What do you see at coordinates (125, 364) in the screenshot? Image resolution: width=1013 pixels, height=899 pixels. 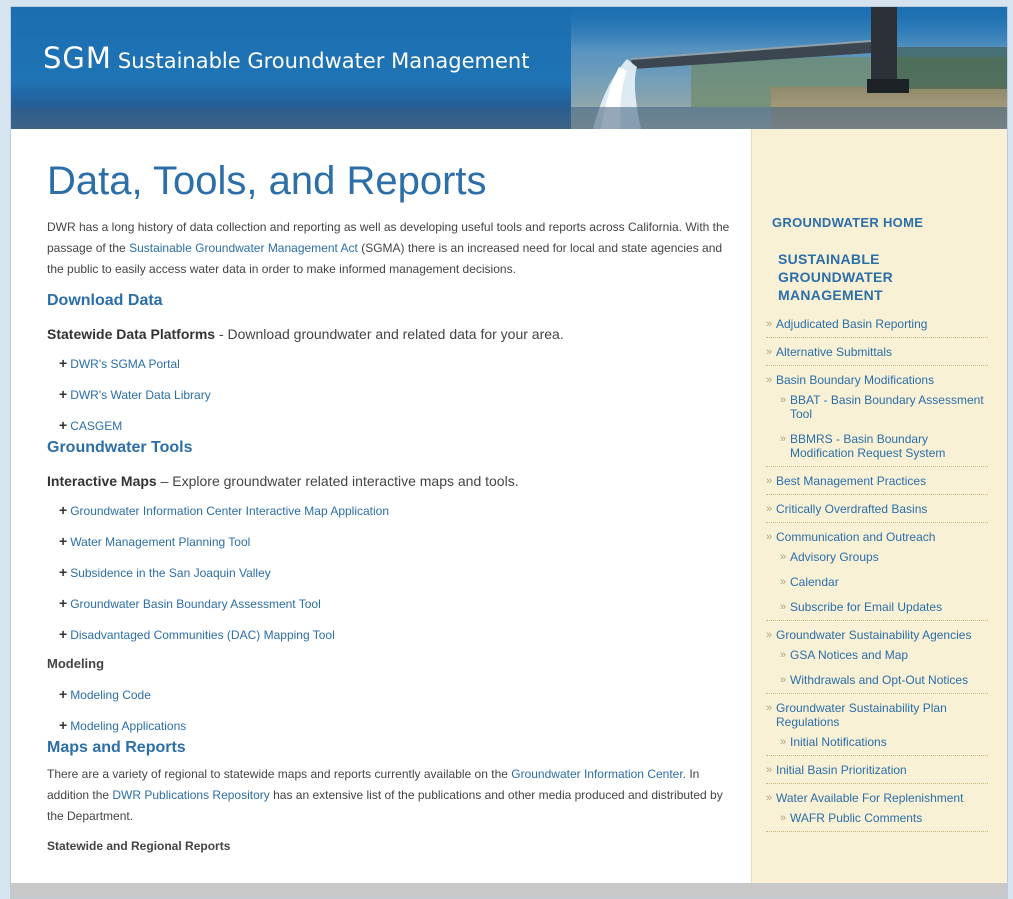 I see `item-label: DWR's SGMA Portal` at bounding box center [125, 364].